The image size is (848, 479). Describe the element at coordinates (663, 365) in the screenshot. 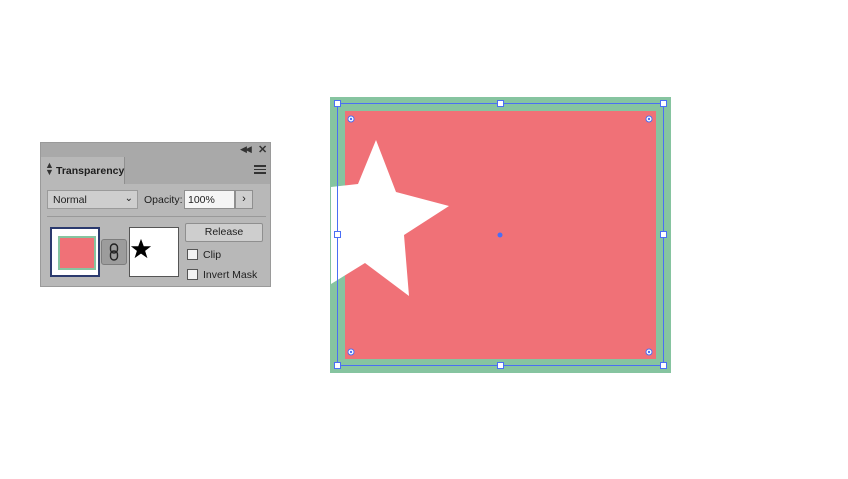

I see `handle-bottom-right` at that location.